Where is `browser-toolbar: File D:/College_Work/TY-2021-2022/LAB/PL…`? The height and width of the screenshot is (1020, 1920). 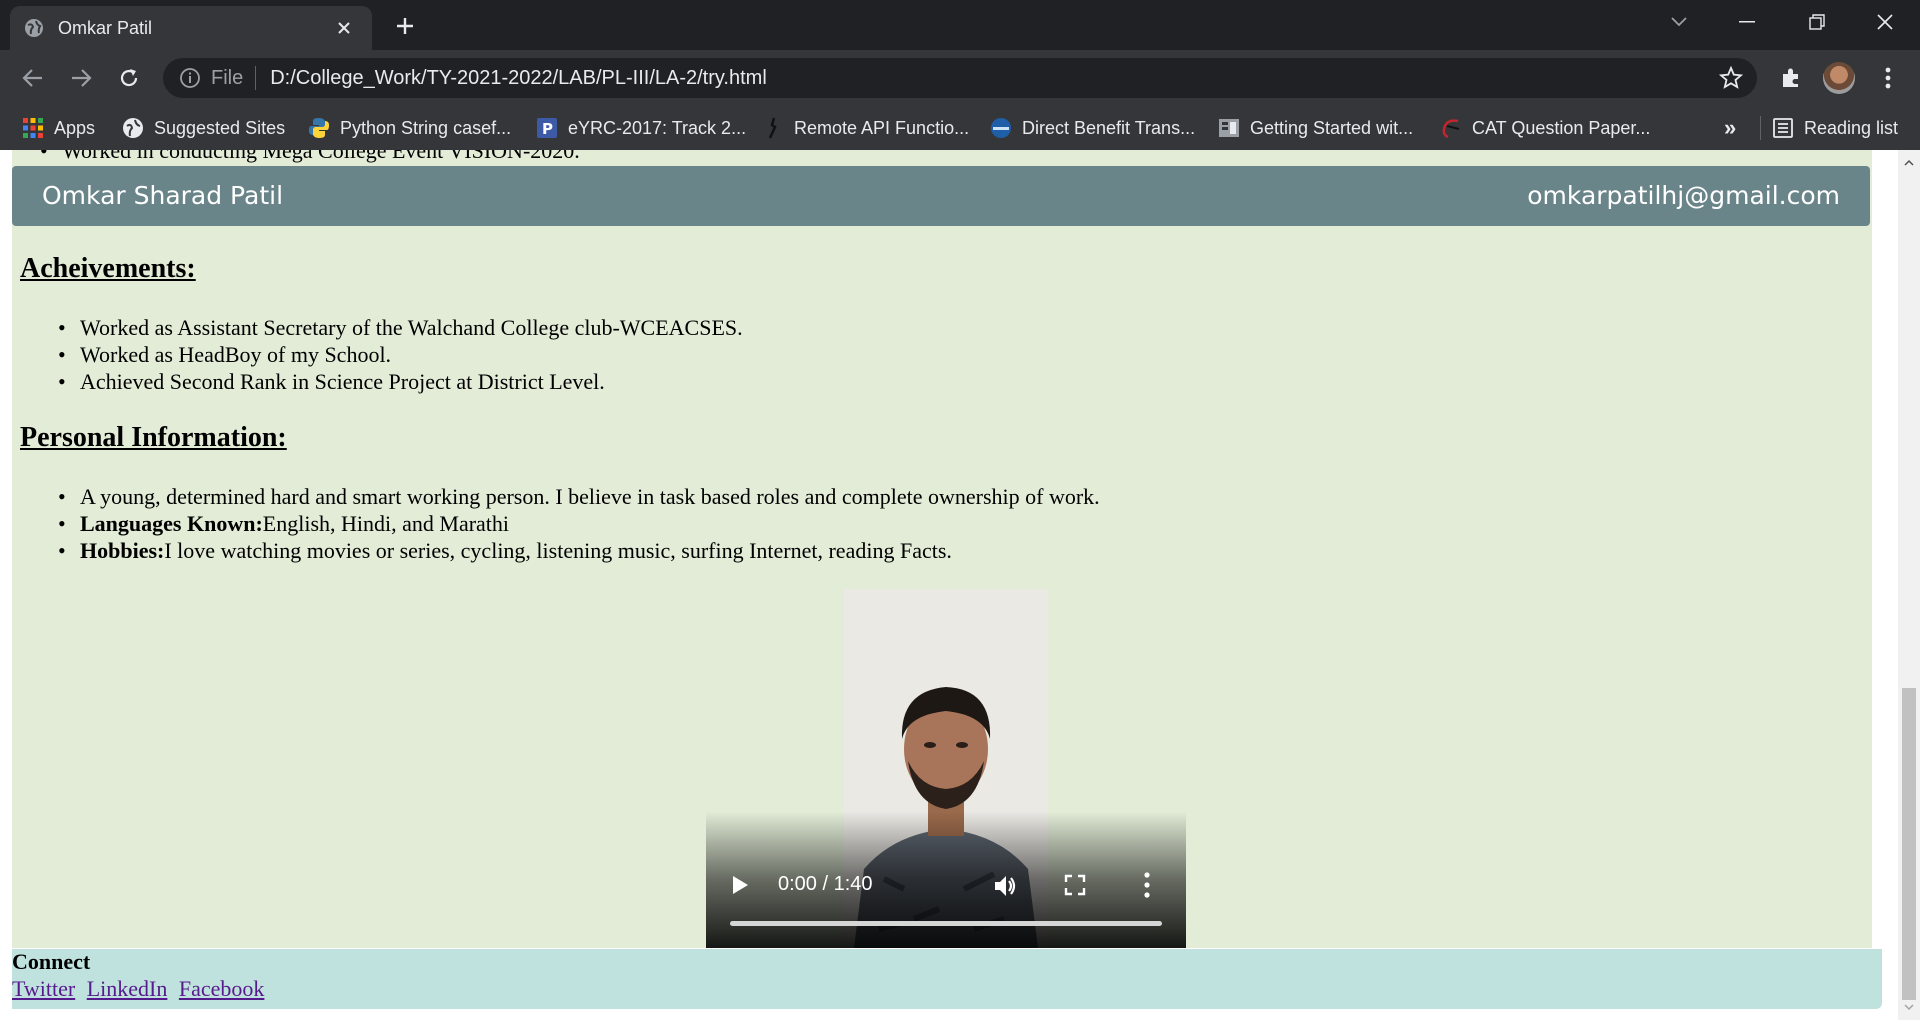
browser-toolbar: File D:/College_Work/TY-2021-2022/LAB/PL… is located at coordinates (960, 78).